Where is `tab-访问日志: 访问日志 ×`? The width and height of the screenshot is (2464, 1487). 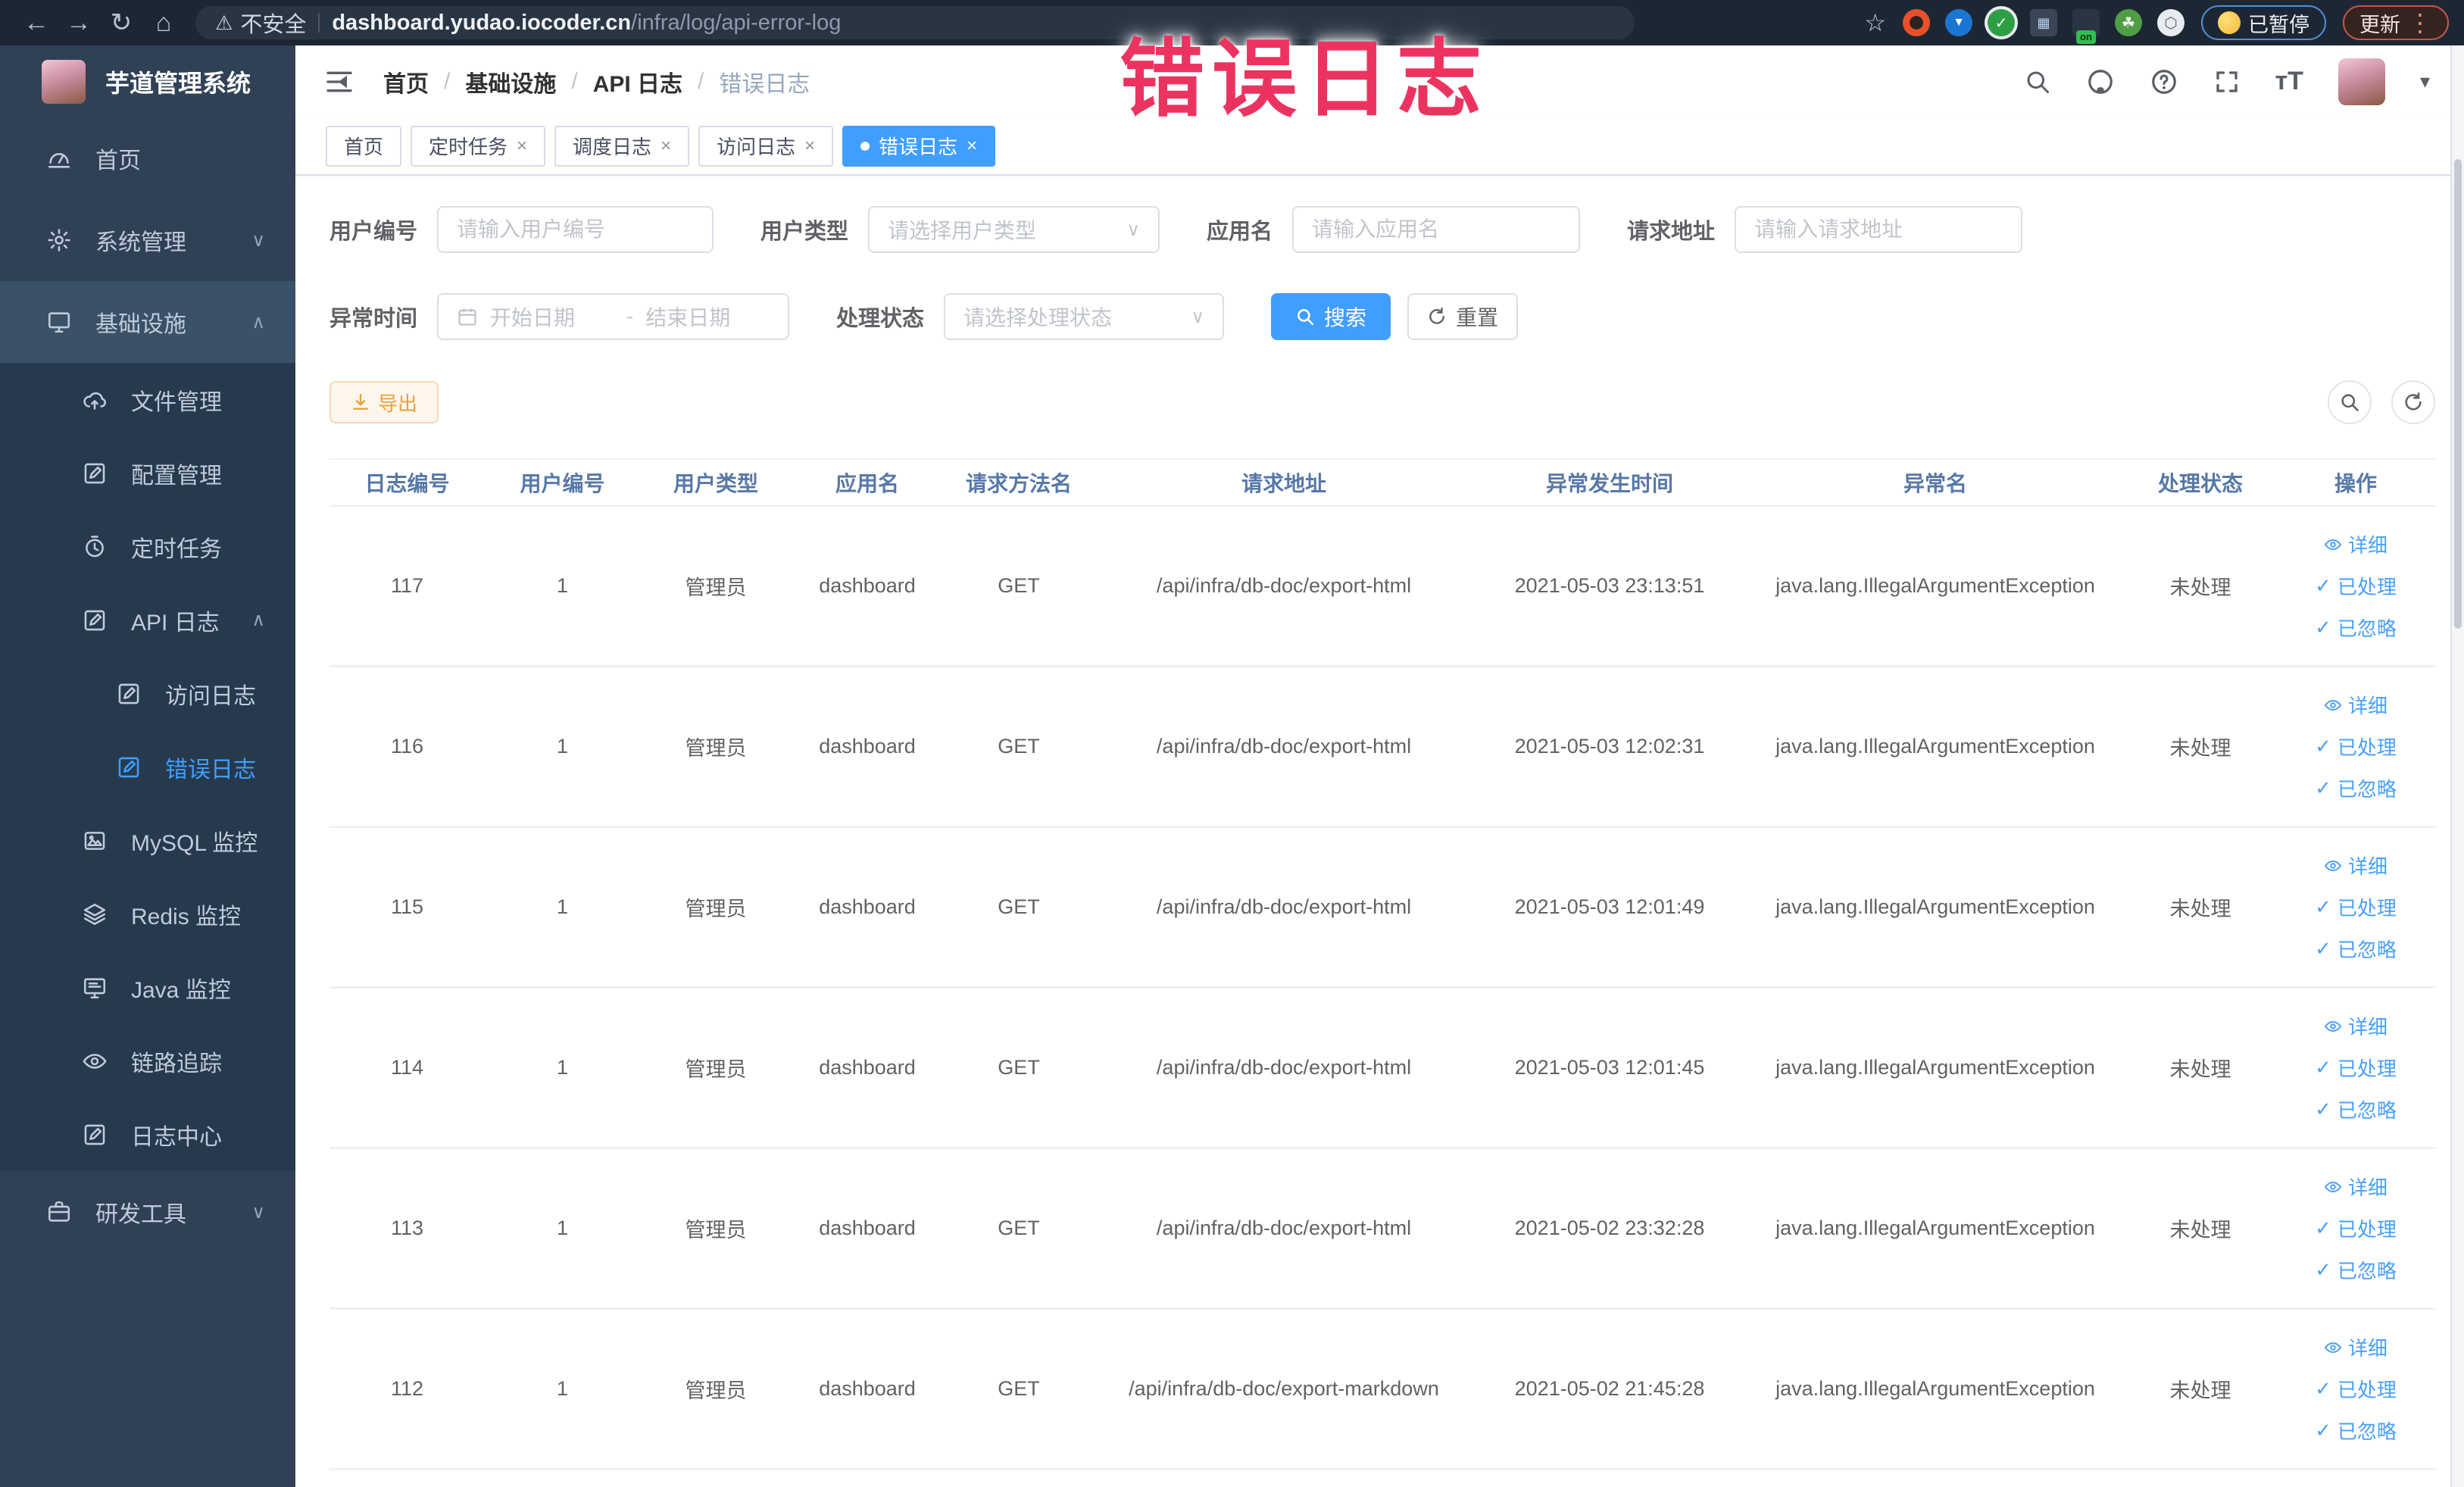 tab-访问日志: 访问日志 × is located at coordinates (766, 146).